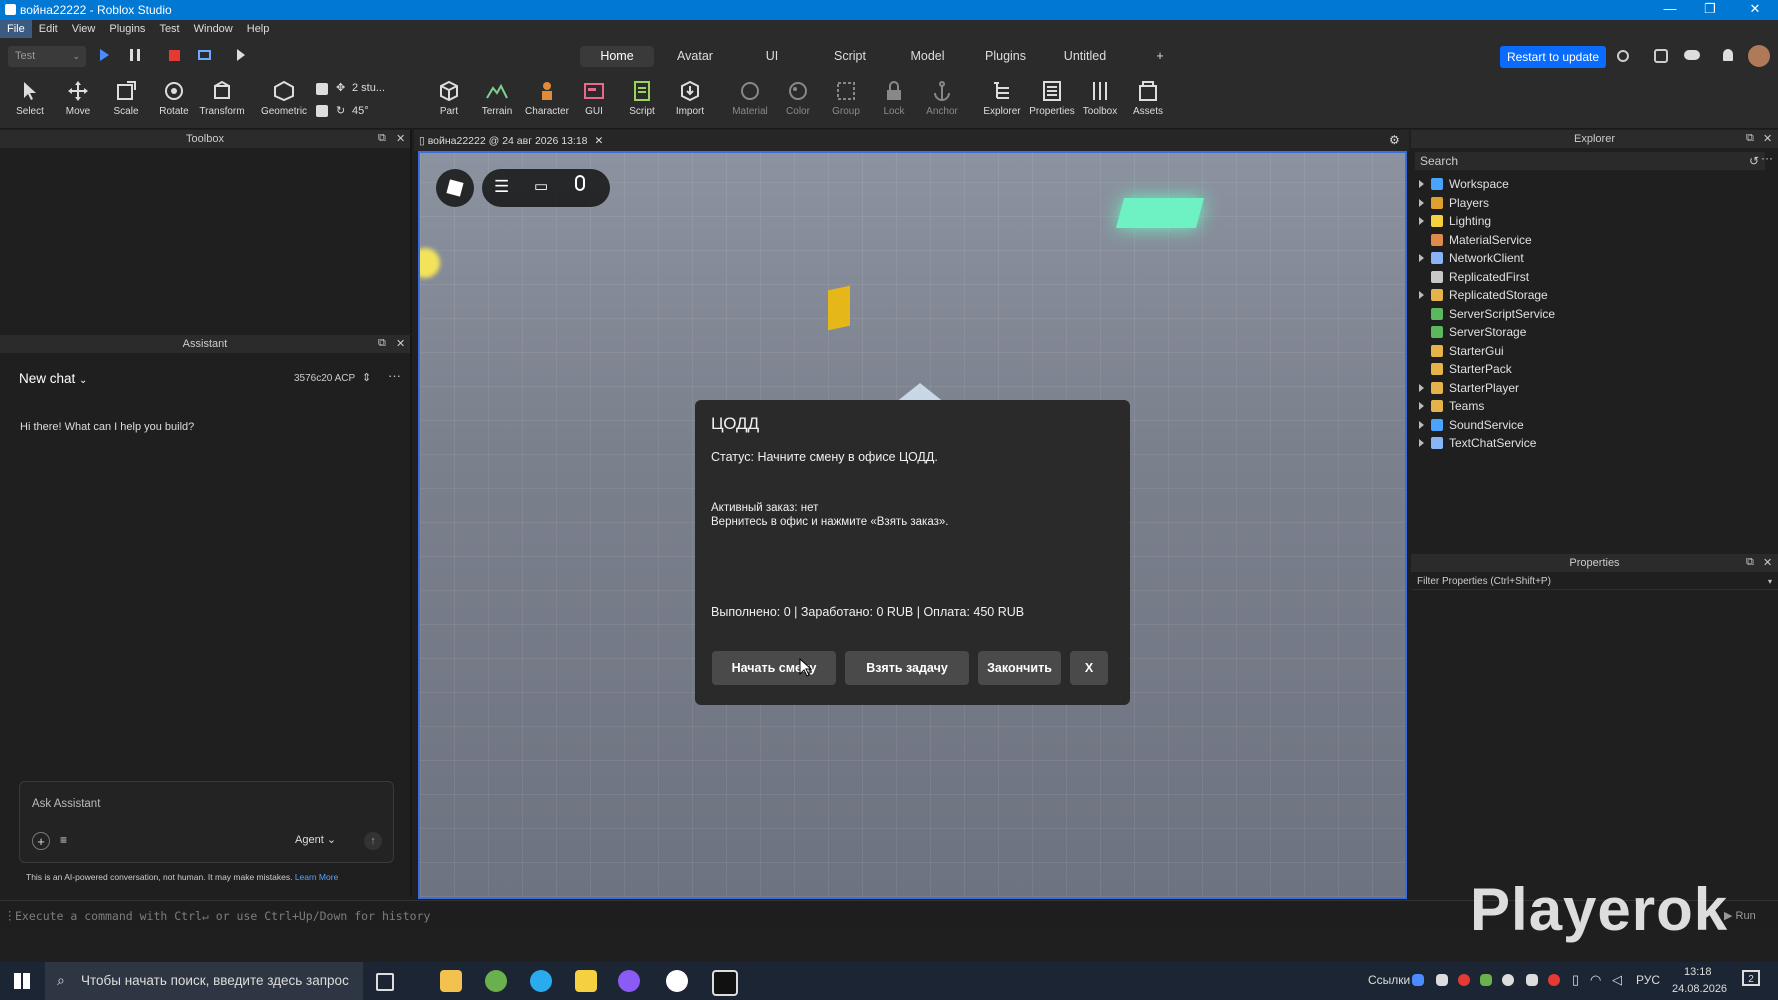  I want to click on panel-assets: Assets, so click(1148, 101).